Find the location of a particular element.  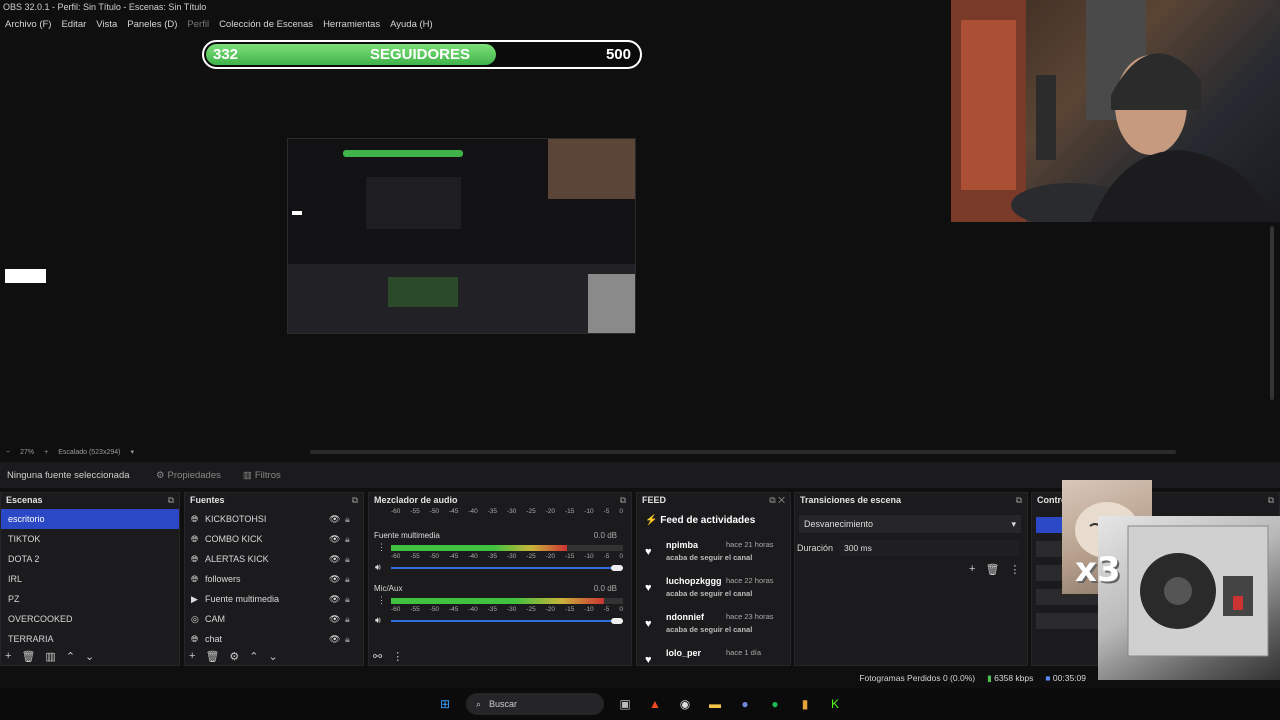

windows-start-icon: ⊞ is located at coordinates (445, 704).